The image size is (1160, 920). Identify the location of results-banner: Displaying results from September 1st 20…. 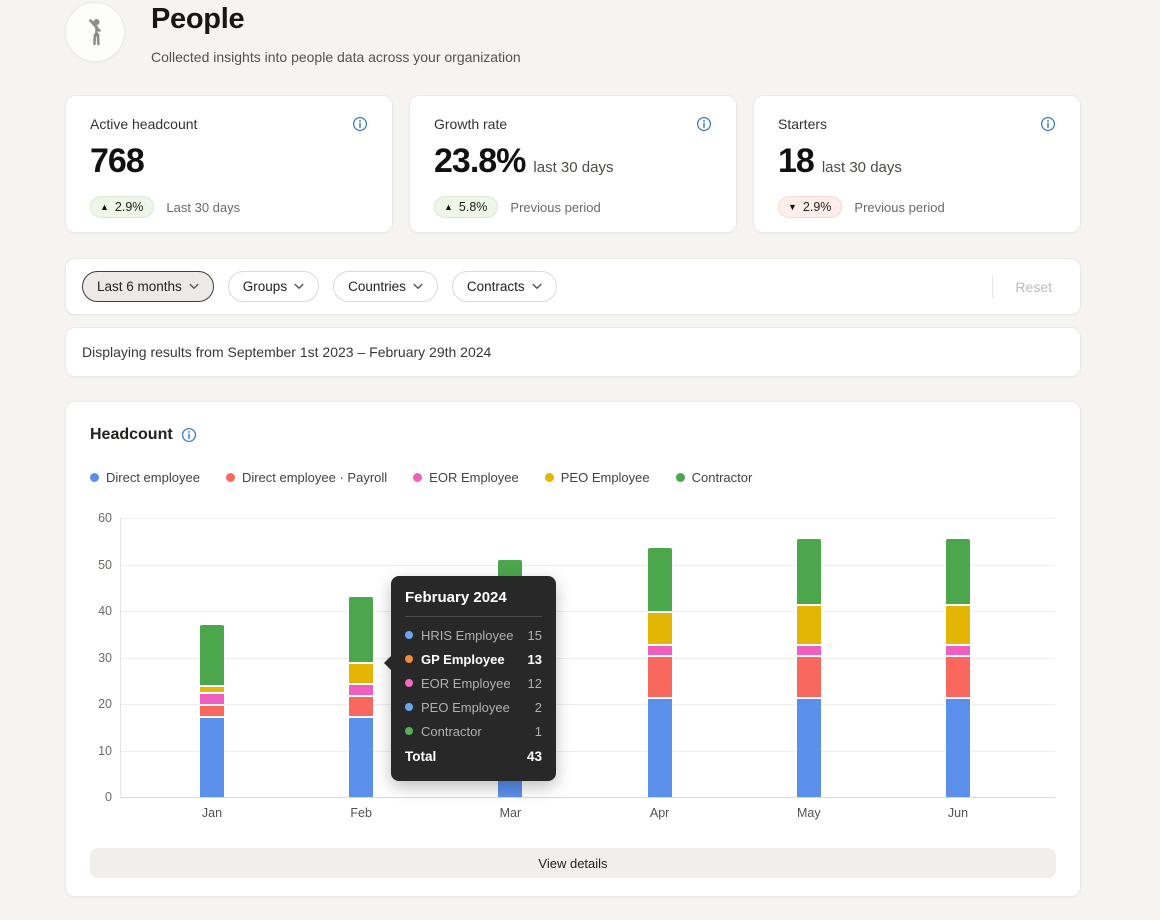
(573, 352).